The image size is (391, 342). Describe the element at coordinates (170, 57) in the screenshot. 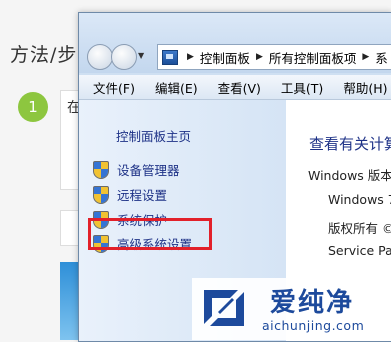

I see `control-panel-icon` at that location.